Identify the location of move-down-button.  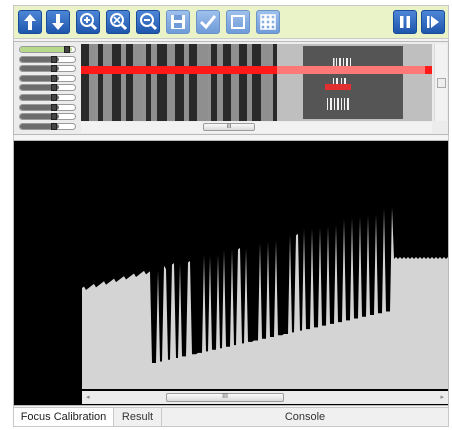
(58, 22).